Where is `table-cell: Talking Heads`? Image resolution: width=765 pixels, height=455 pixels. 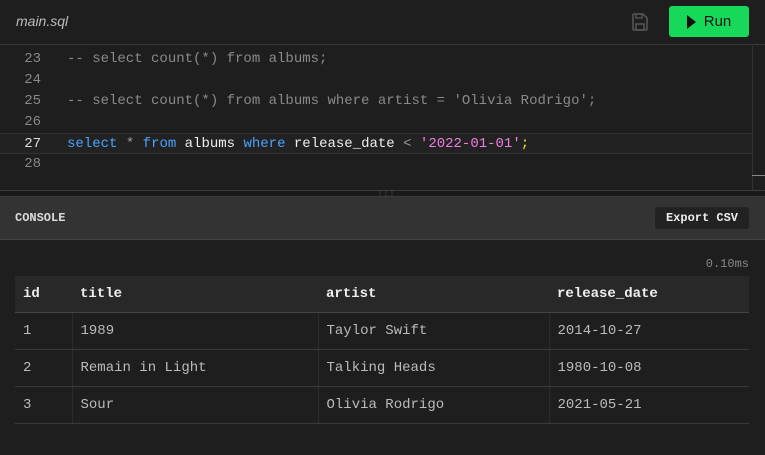 table-cell: Talking Heads is located at coordinates (433, 368).